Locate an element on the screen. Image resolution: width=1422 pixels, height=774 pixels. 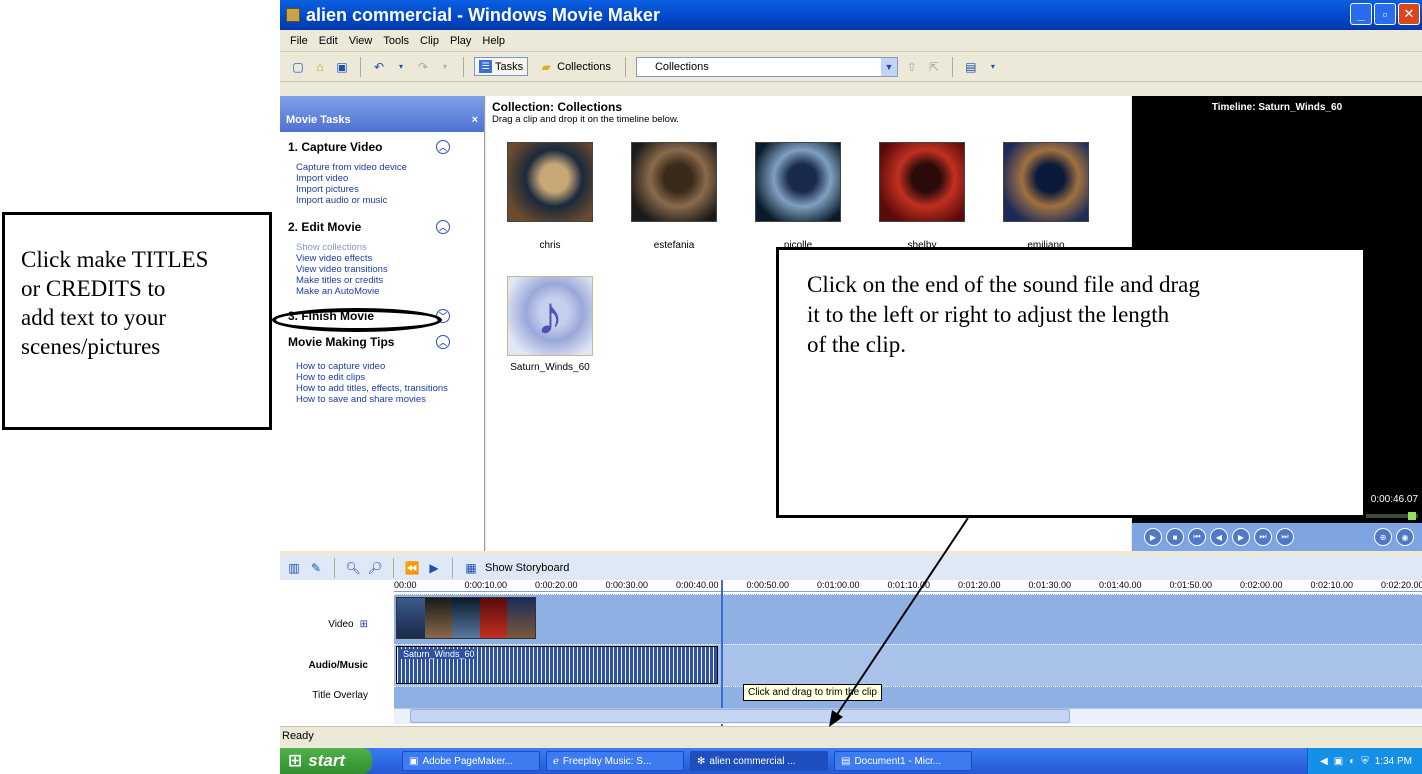
up-one-level-icon: ⇧ is located at coordinates (912, 67).